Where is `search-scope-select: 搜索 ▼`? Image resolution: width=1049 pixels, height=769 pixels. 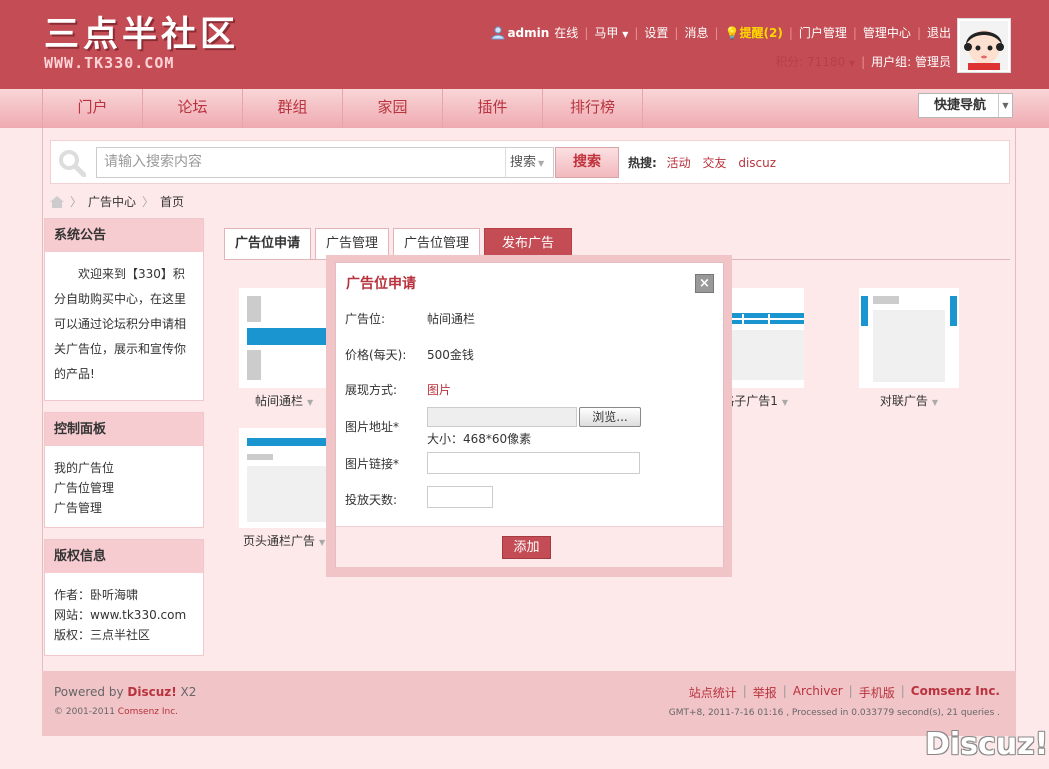
search-scope-select: 搜索 ▼ is located at coordinates (529, 162).